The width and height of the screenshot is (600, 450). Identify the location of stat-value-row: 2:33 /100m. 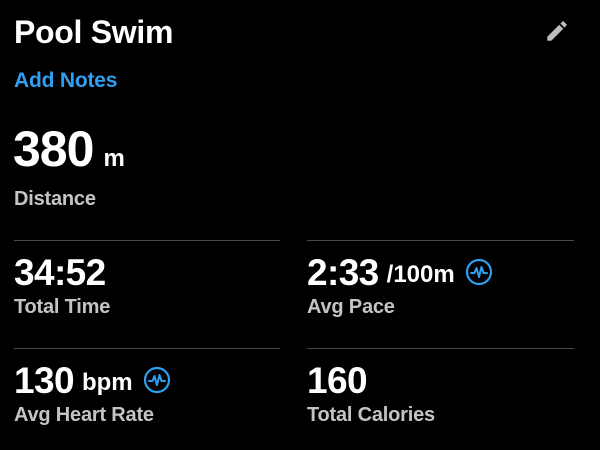
(400, 272).